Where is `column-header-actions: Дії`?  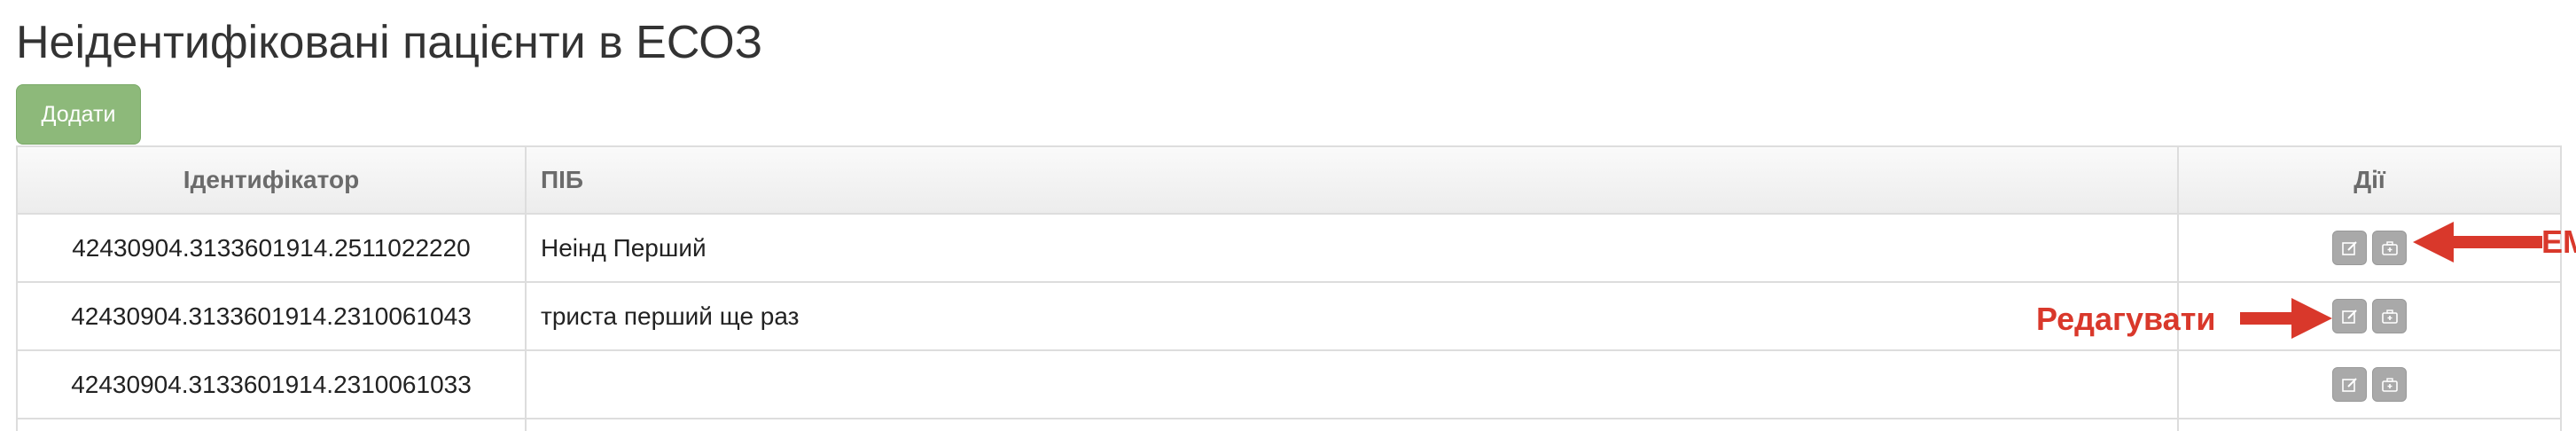
column-header-actions: Дії is located at coordinates (2369, 180).